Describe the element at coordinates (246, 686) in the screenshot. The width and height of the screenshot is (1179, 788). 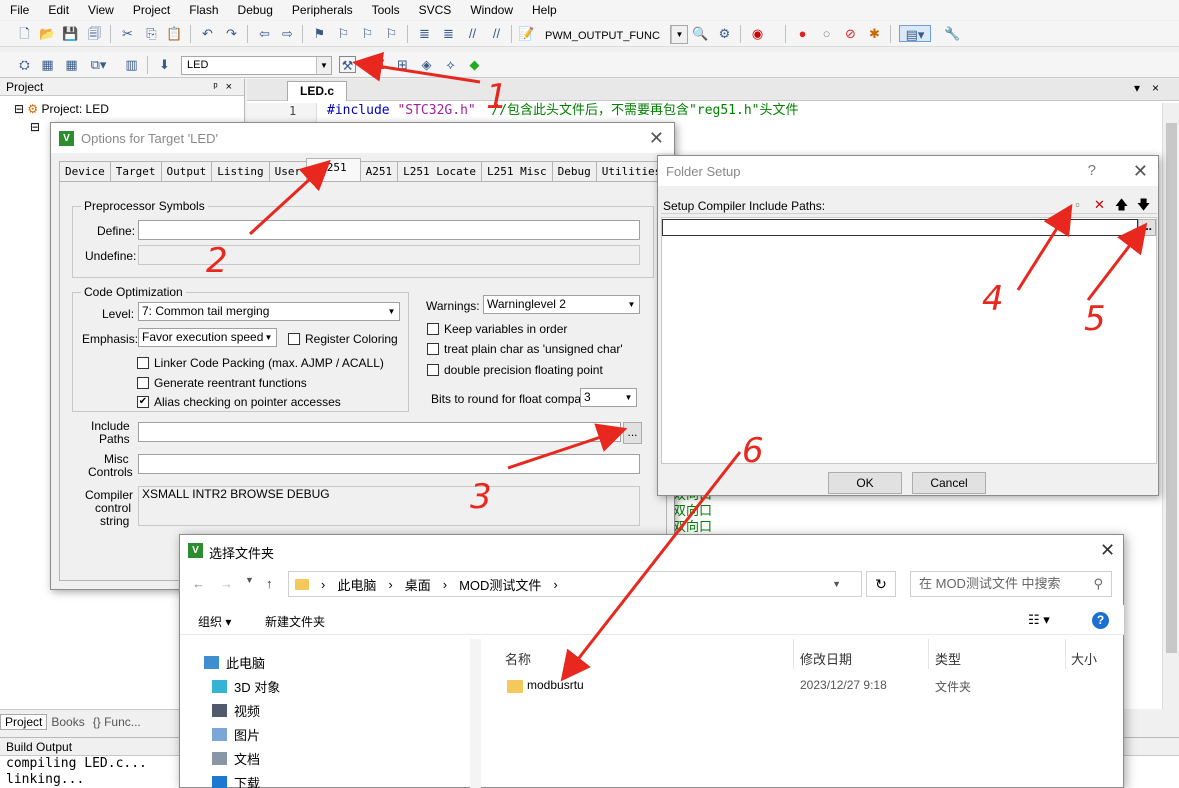
I see `nav-item-3d-objects: 3D 对象` at that location.